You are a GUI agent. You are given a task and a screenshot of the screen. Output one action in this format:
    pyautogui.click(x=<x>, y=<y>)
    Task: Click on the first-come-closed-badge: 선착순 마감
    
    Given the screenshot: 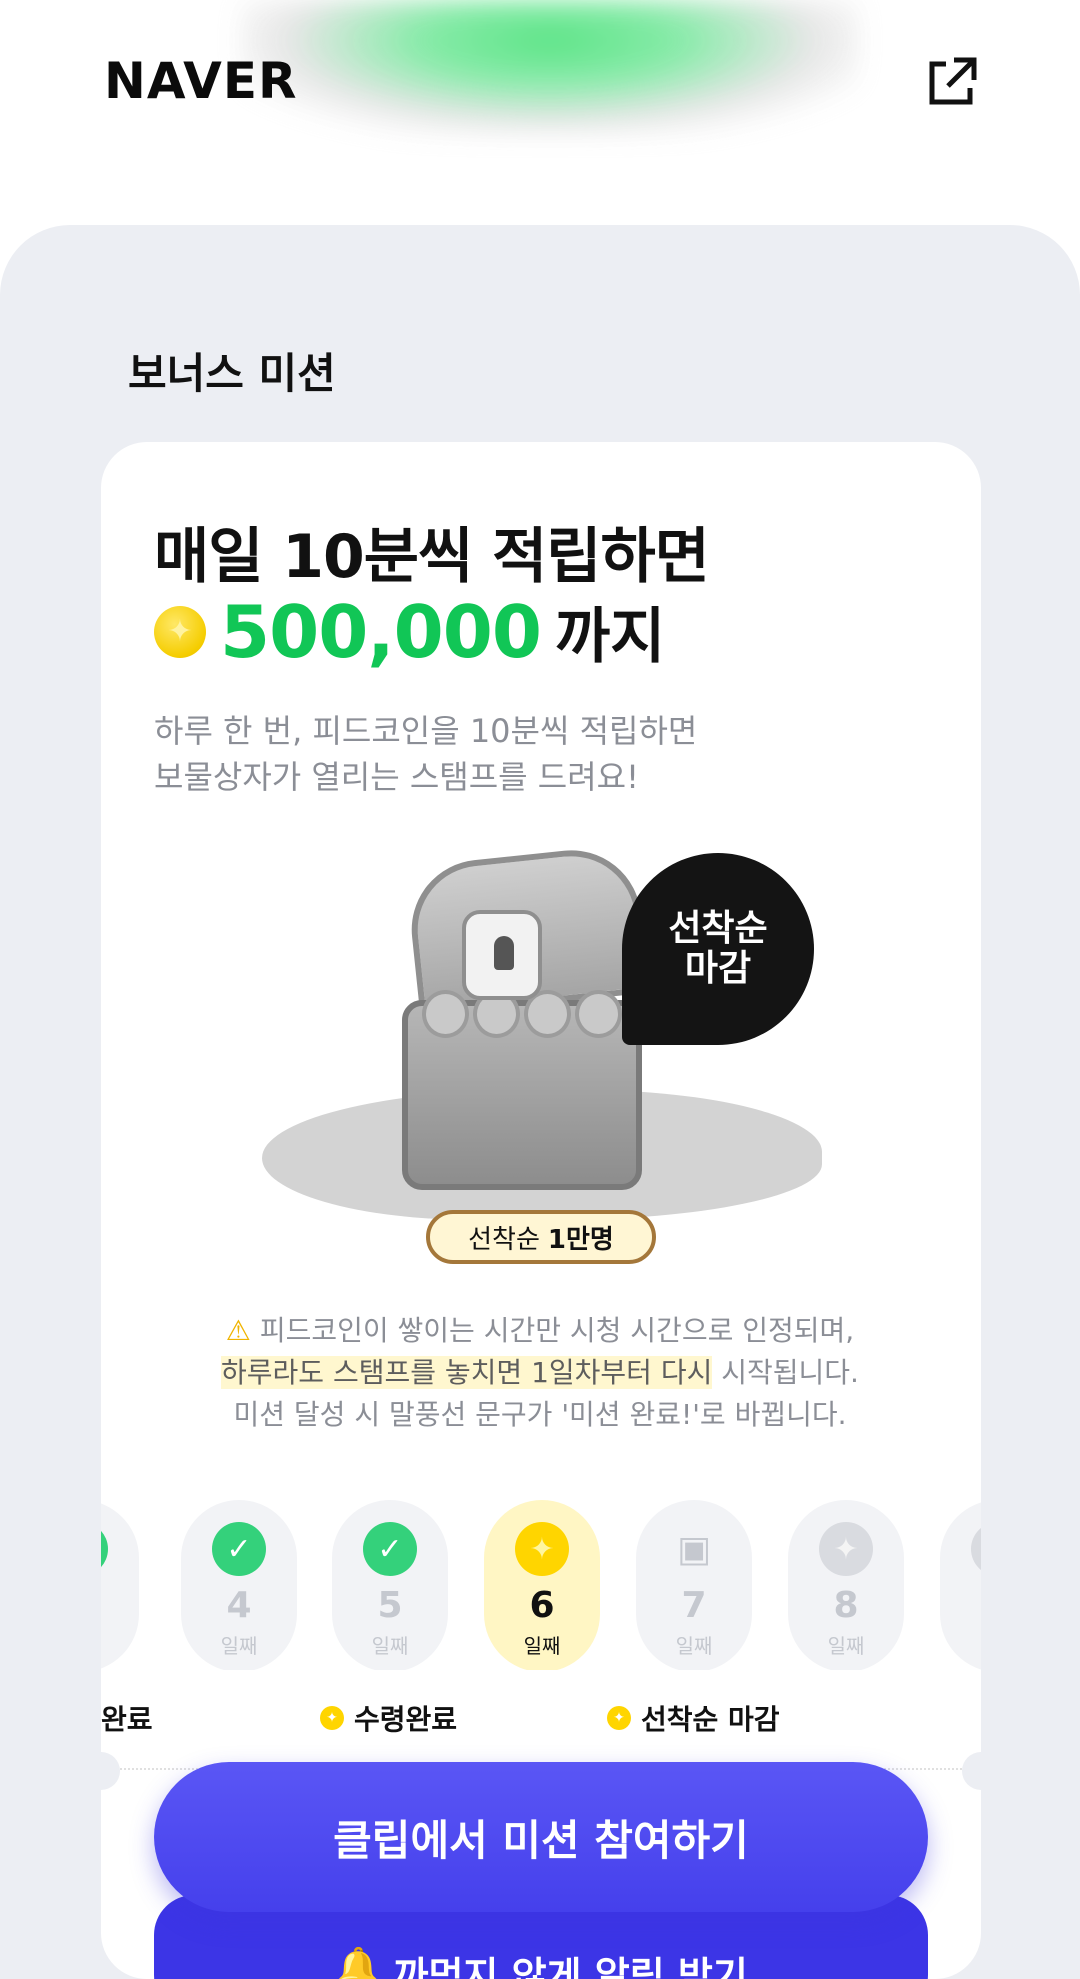 What is the action you would take?
    pyautogui.click(x=718, y=949)
    